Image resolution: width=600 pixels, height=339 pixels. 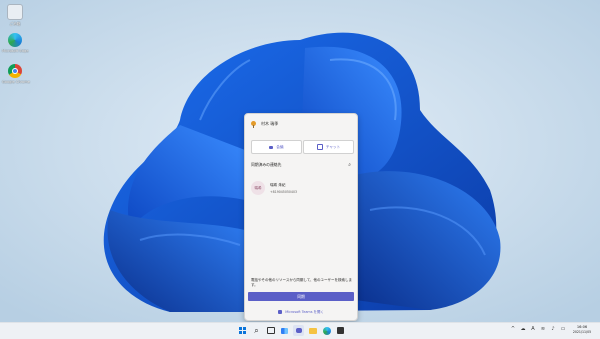 What do you see at coordinates (301, 188) in the screenshot?
I see `contact-item: 瑞希 瑞希 朱紀 +819045050403` at bounding box center [301, 188].